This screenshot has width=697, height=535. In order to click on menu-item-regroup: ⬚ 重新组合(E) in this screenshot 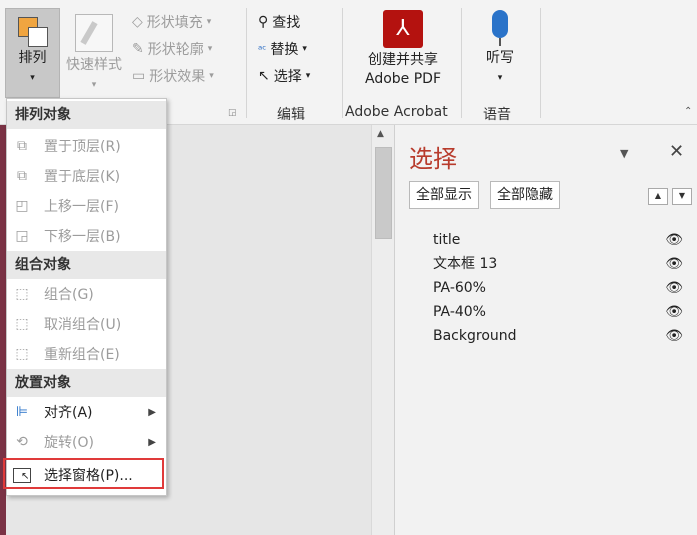, I will do `click(86, 354)`.